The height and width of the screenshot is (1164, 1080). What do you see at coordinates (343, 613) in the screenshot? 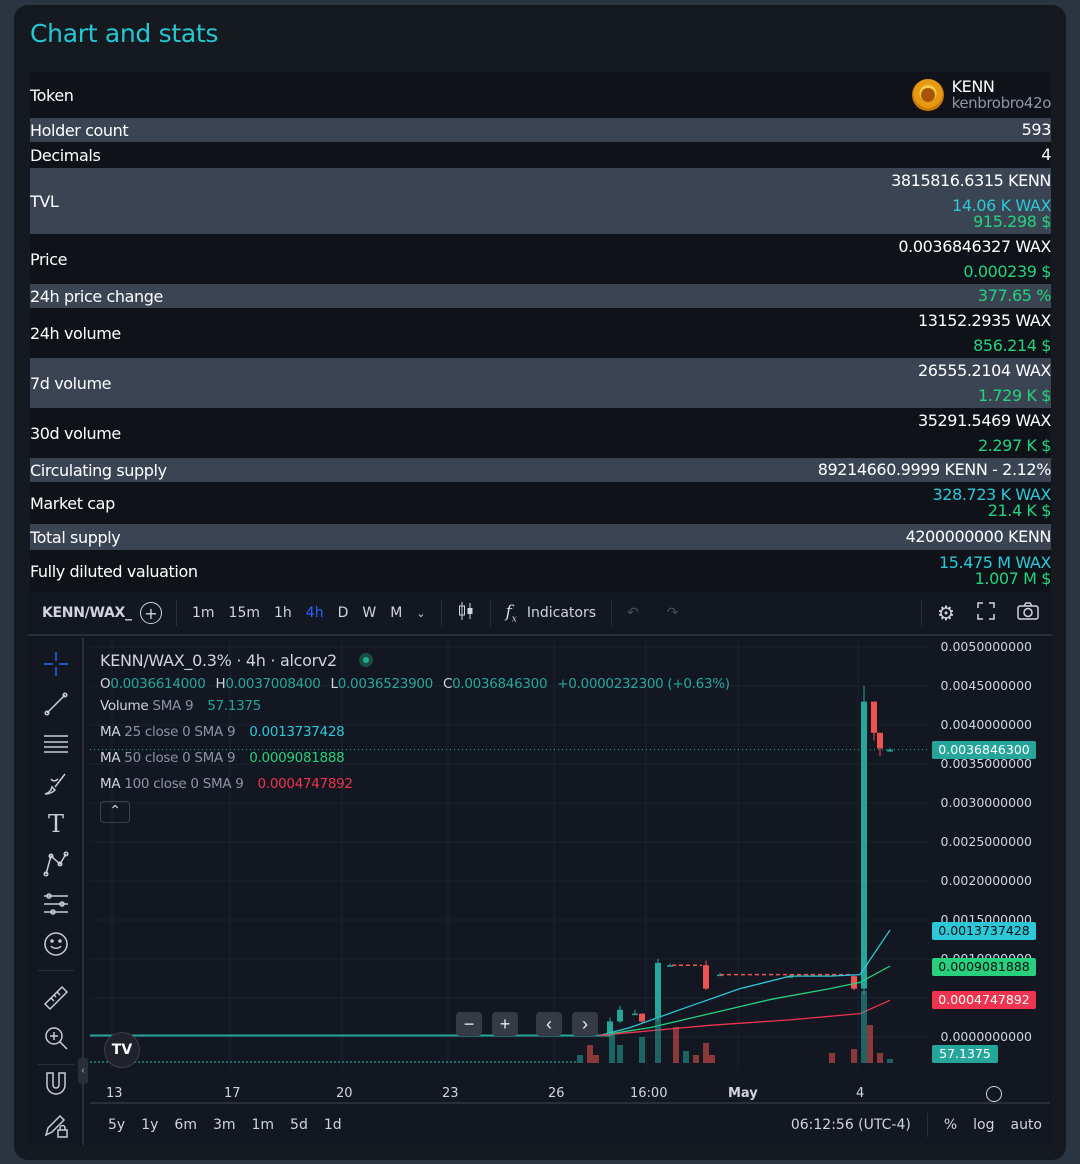
I see `interval-d: D` at bounding box center [343, 613].